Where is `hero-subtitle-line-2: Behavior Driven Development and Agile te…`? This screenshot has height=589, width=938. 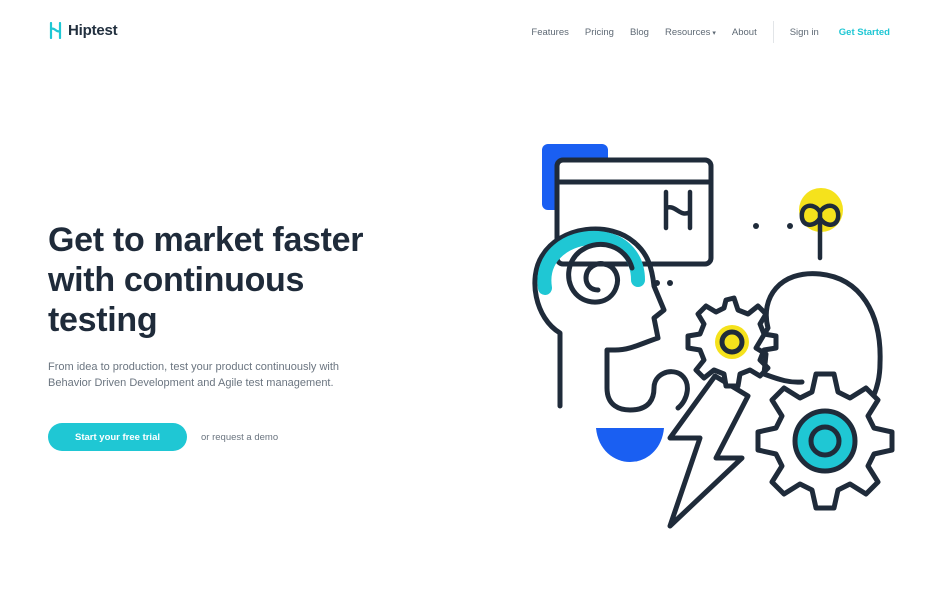 hero-subtitle-line-2: Behavior Driven Development and Agile te… is located at coordinates (191, 383).